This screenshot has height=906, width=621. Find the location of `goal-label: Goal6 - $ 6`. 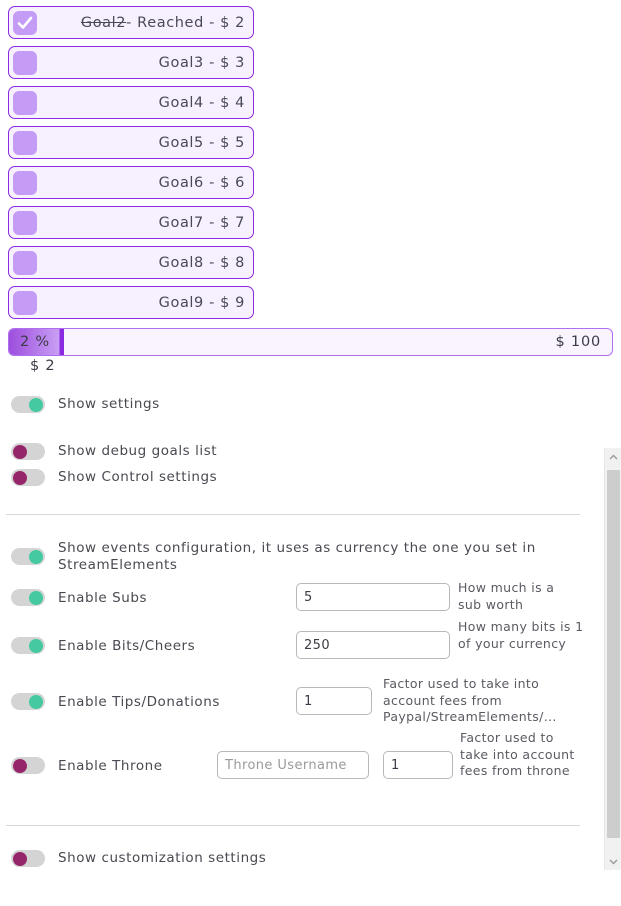

goal-label: Goal6 - $ 6 is located at coordinates (141, 183).